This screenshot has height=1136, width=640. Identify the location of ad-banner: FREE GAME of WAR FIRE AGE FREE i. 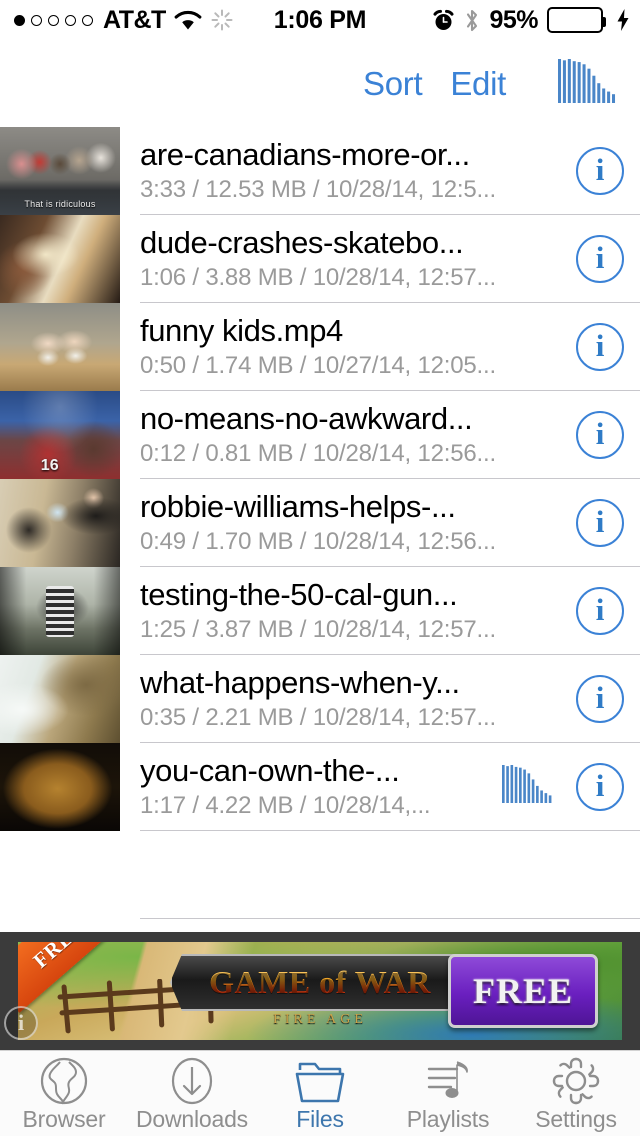
(320, 991).